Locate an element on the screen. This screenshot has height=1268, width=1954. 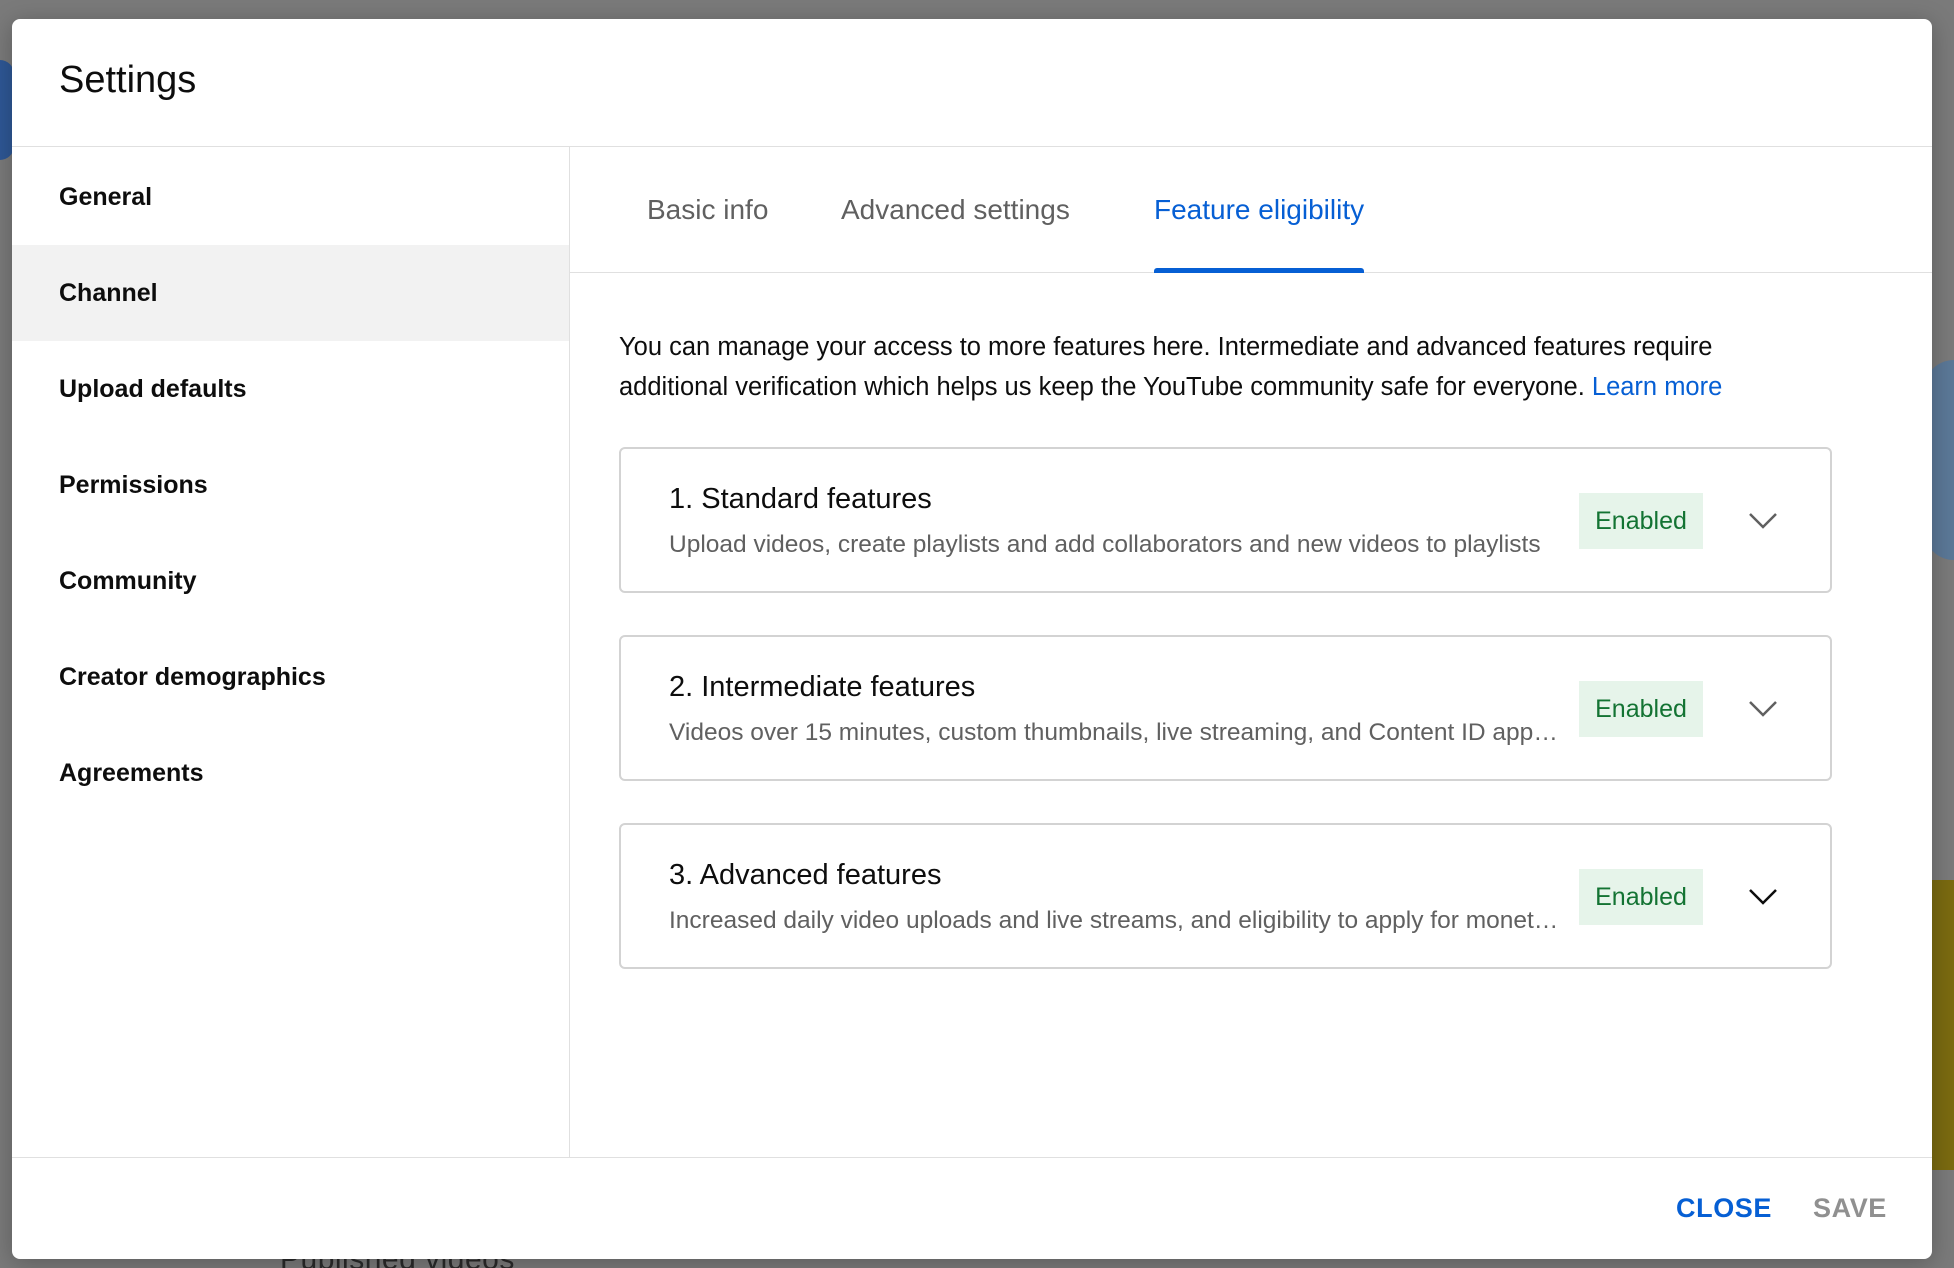
sidebar-item-agreements: Agreements is located at coordinates (290, 773).